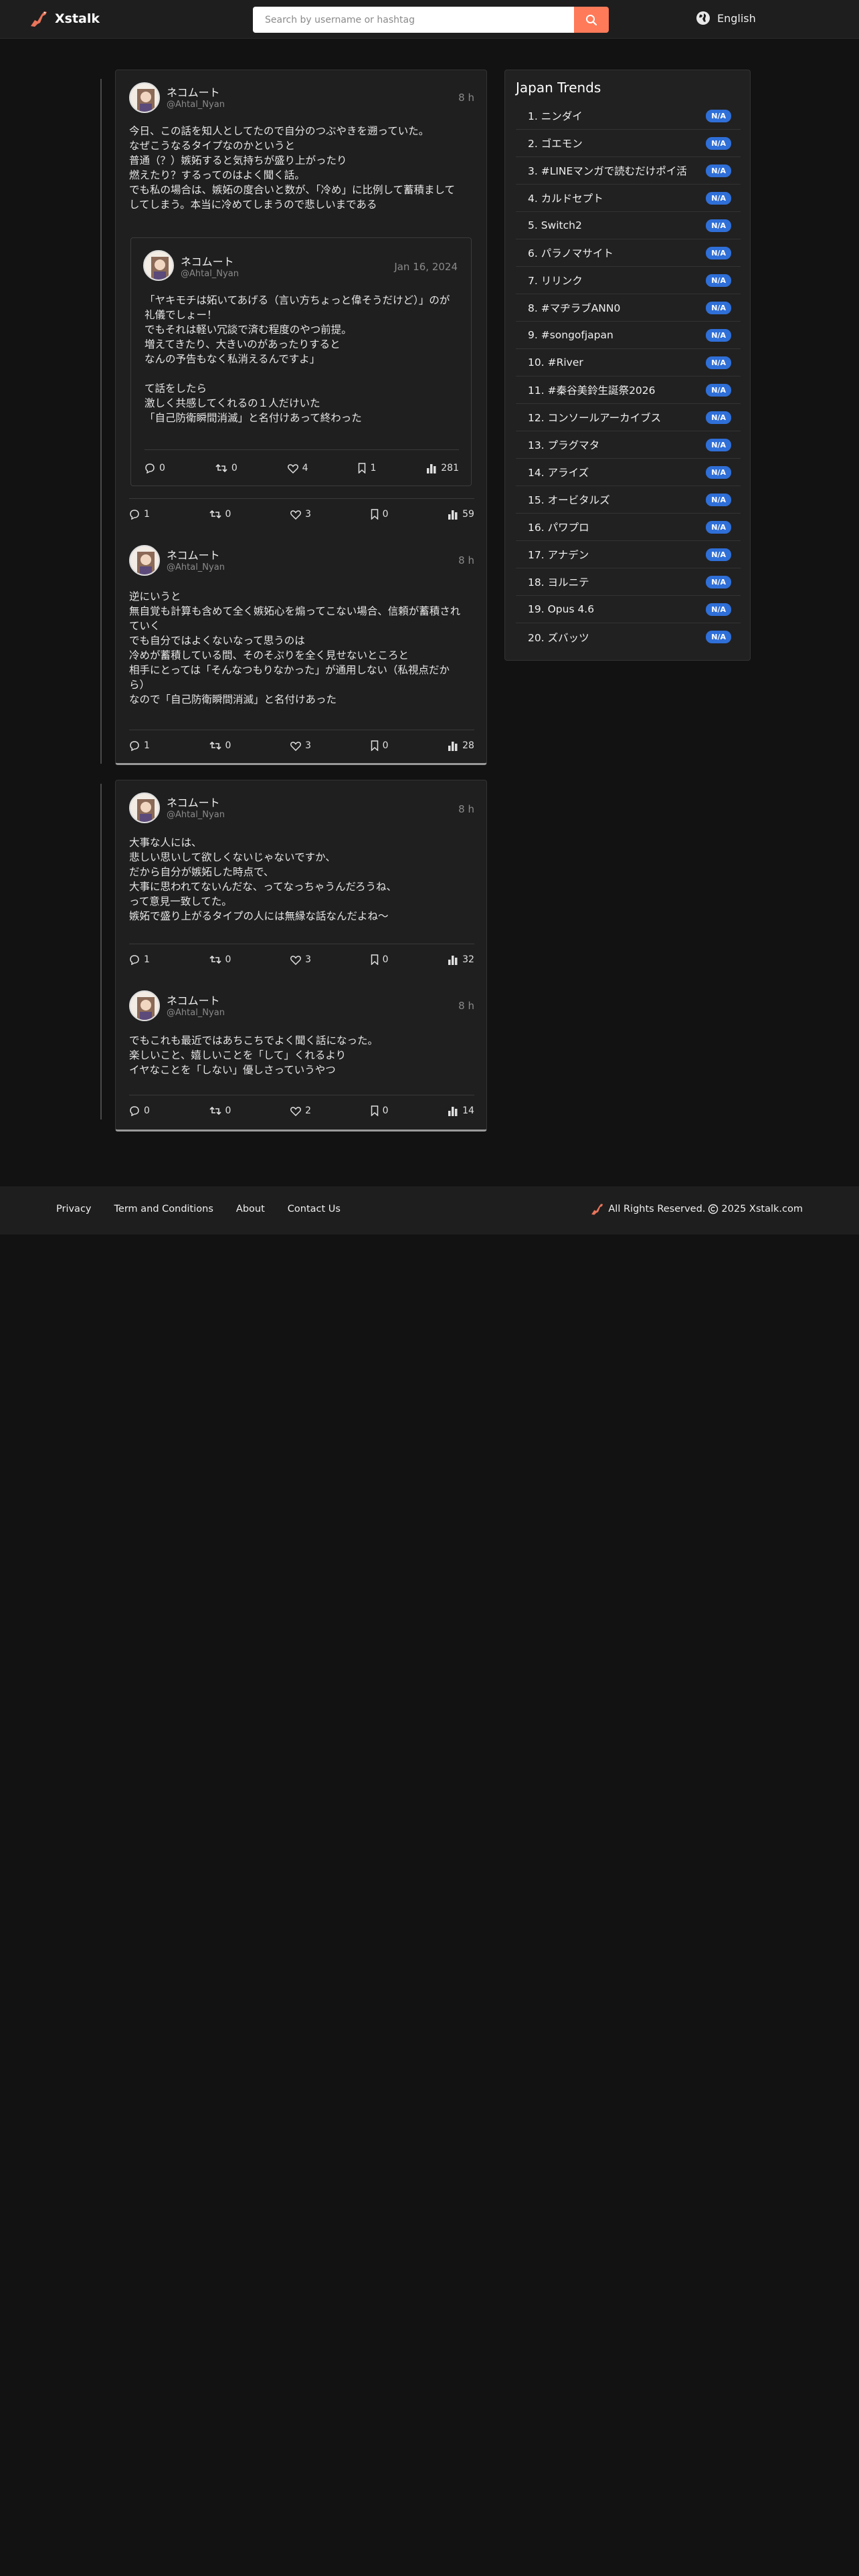  Describe the element at coordinates (628, 554) in the screenshot. I see `trend-item: 17. アナデン N/A` at that location.